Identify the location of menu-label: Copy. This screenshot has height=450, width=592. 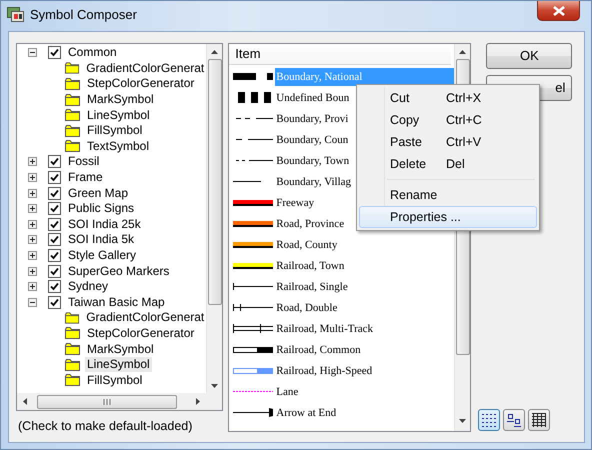
(405, 120).